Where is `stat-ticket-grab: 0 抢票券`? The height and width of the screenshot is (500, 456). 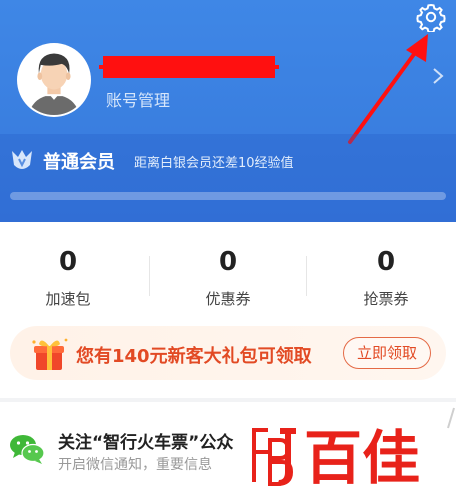 stat-ticket-grab: 0 抢票券 is located at coordinates (383, 277).